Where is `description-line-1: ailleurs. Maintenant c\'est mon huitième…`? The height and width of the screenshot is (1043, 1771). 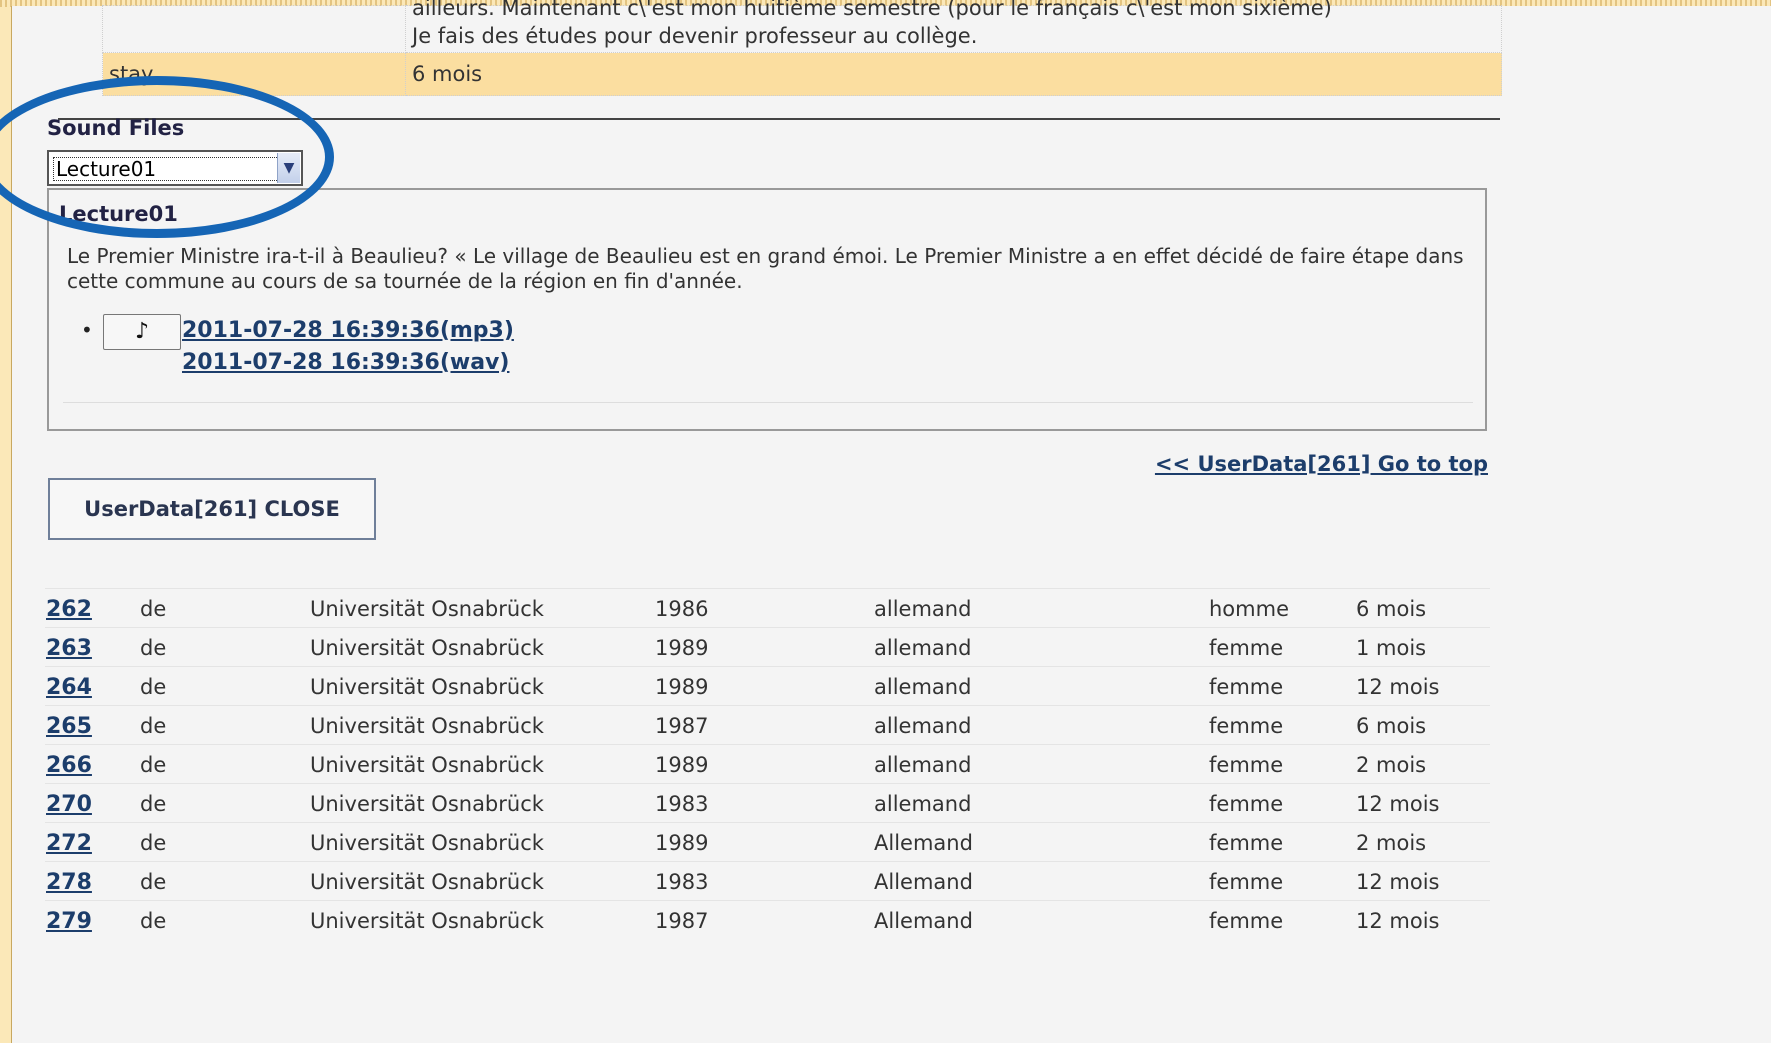 description-line-1: ailleurs. Maintenant c\'est mon huitième… is located at coordinates (872, 10).